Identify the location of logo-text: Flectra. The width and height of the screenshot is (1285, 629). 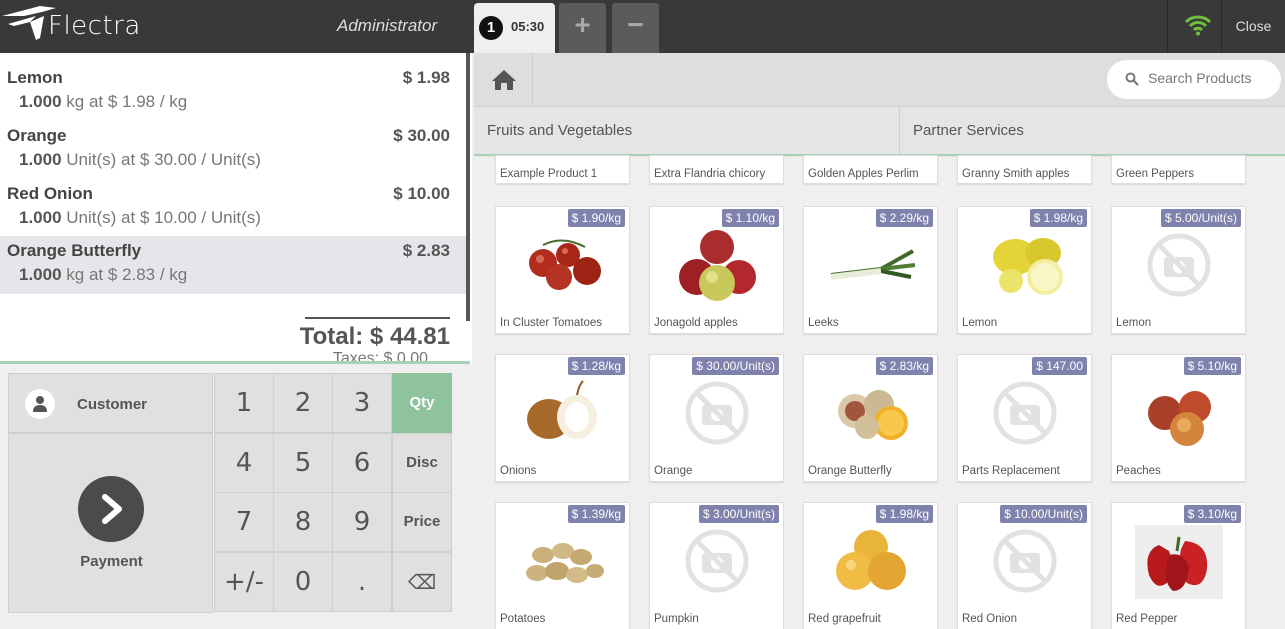
(94, 26).